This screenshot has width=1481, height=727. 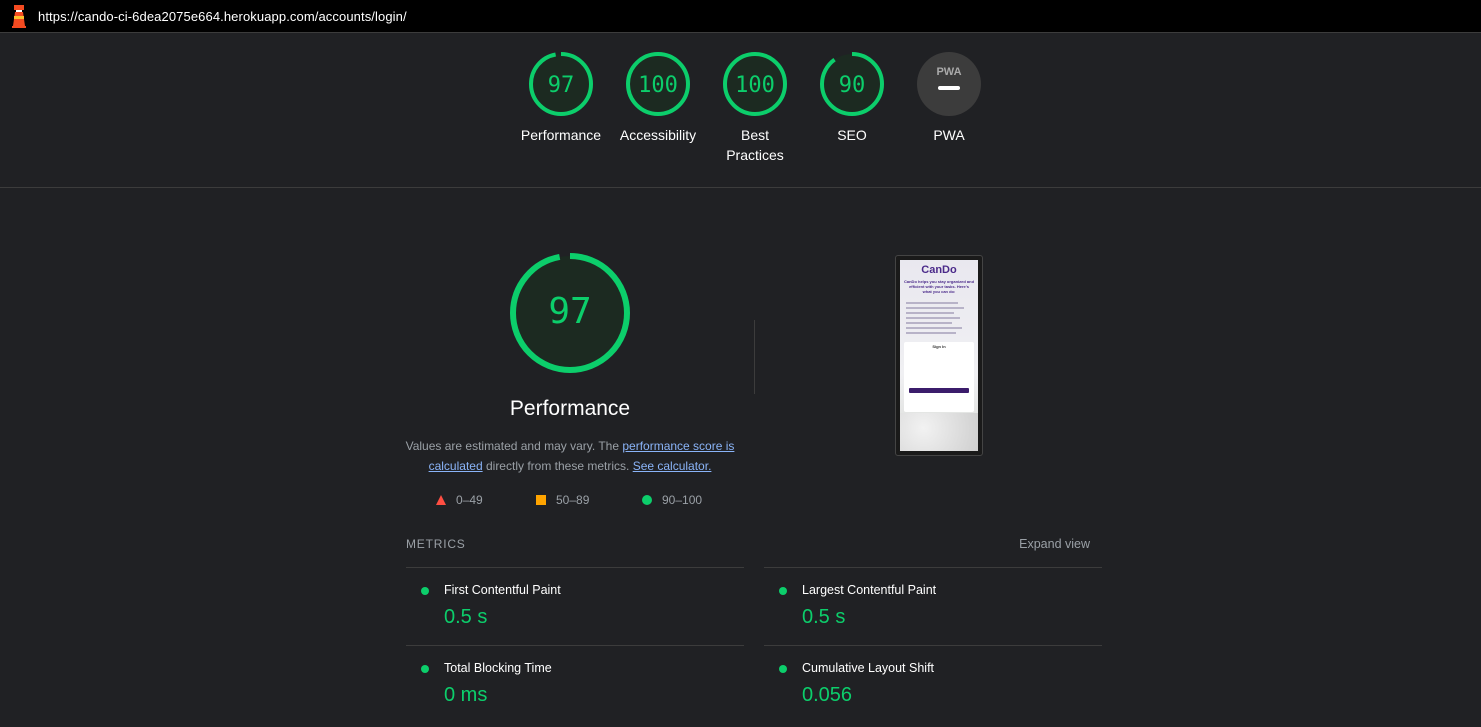 I want to click on score-legend: 0–49 50–89 90–100, so click(x=740, y=501).